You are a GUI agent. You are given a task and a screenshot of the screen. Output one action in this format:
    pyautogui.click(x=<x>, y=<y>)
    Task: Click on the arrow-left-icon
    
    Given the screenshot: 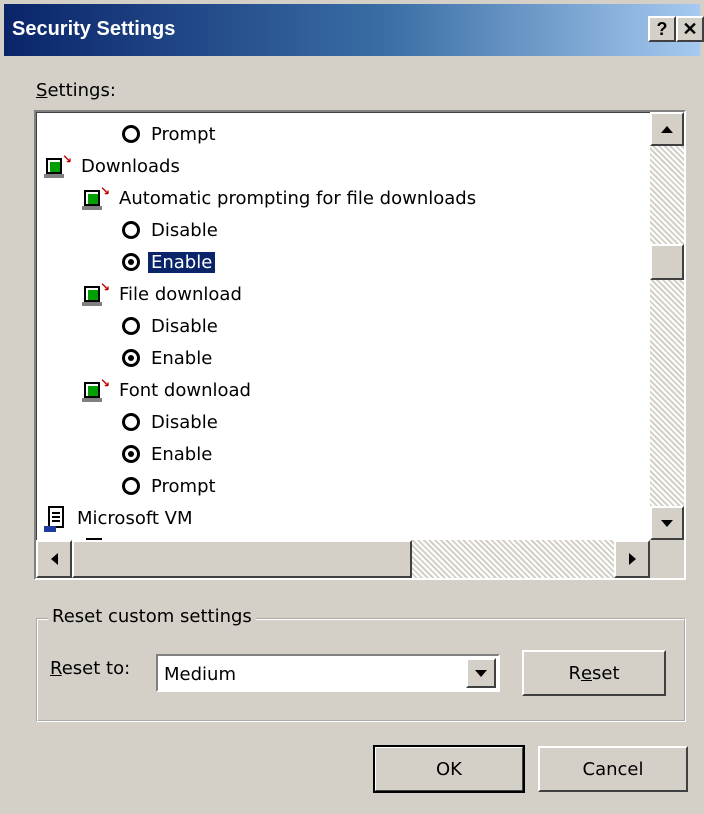 What is the action you would take?
    pyautogui.click(x=54, y=559)
    